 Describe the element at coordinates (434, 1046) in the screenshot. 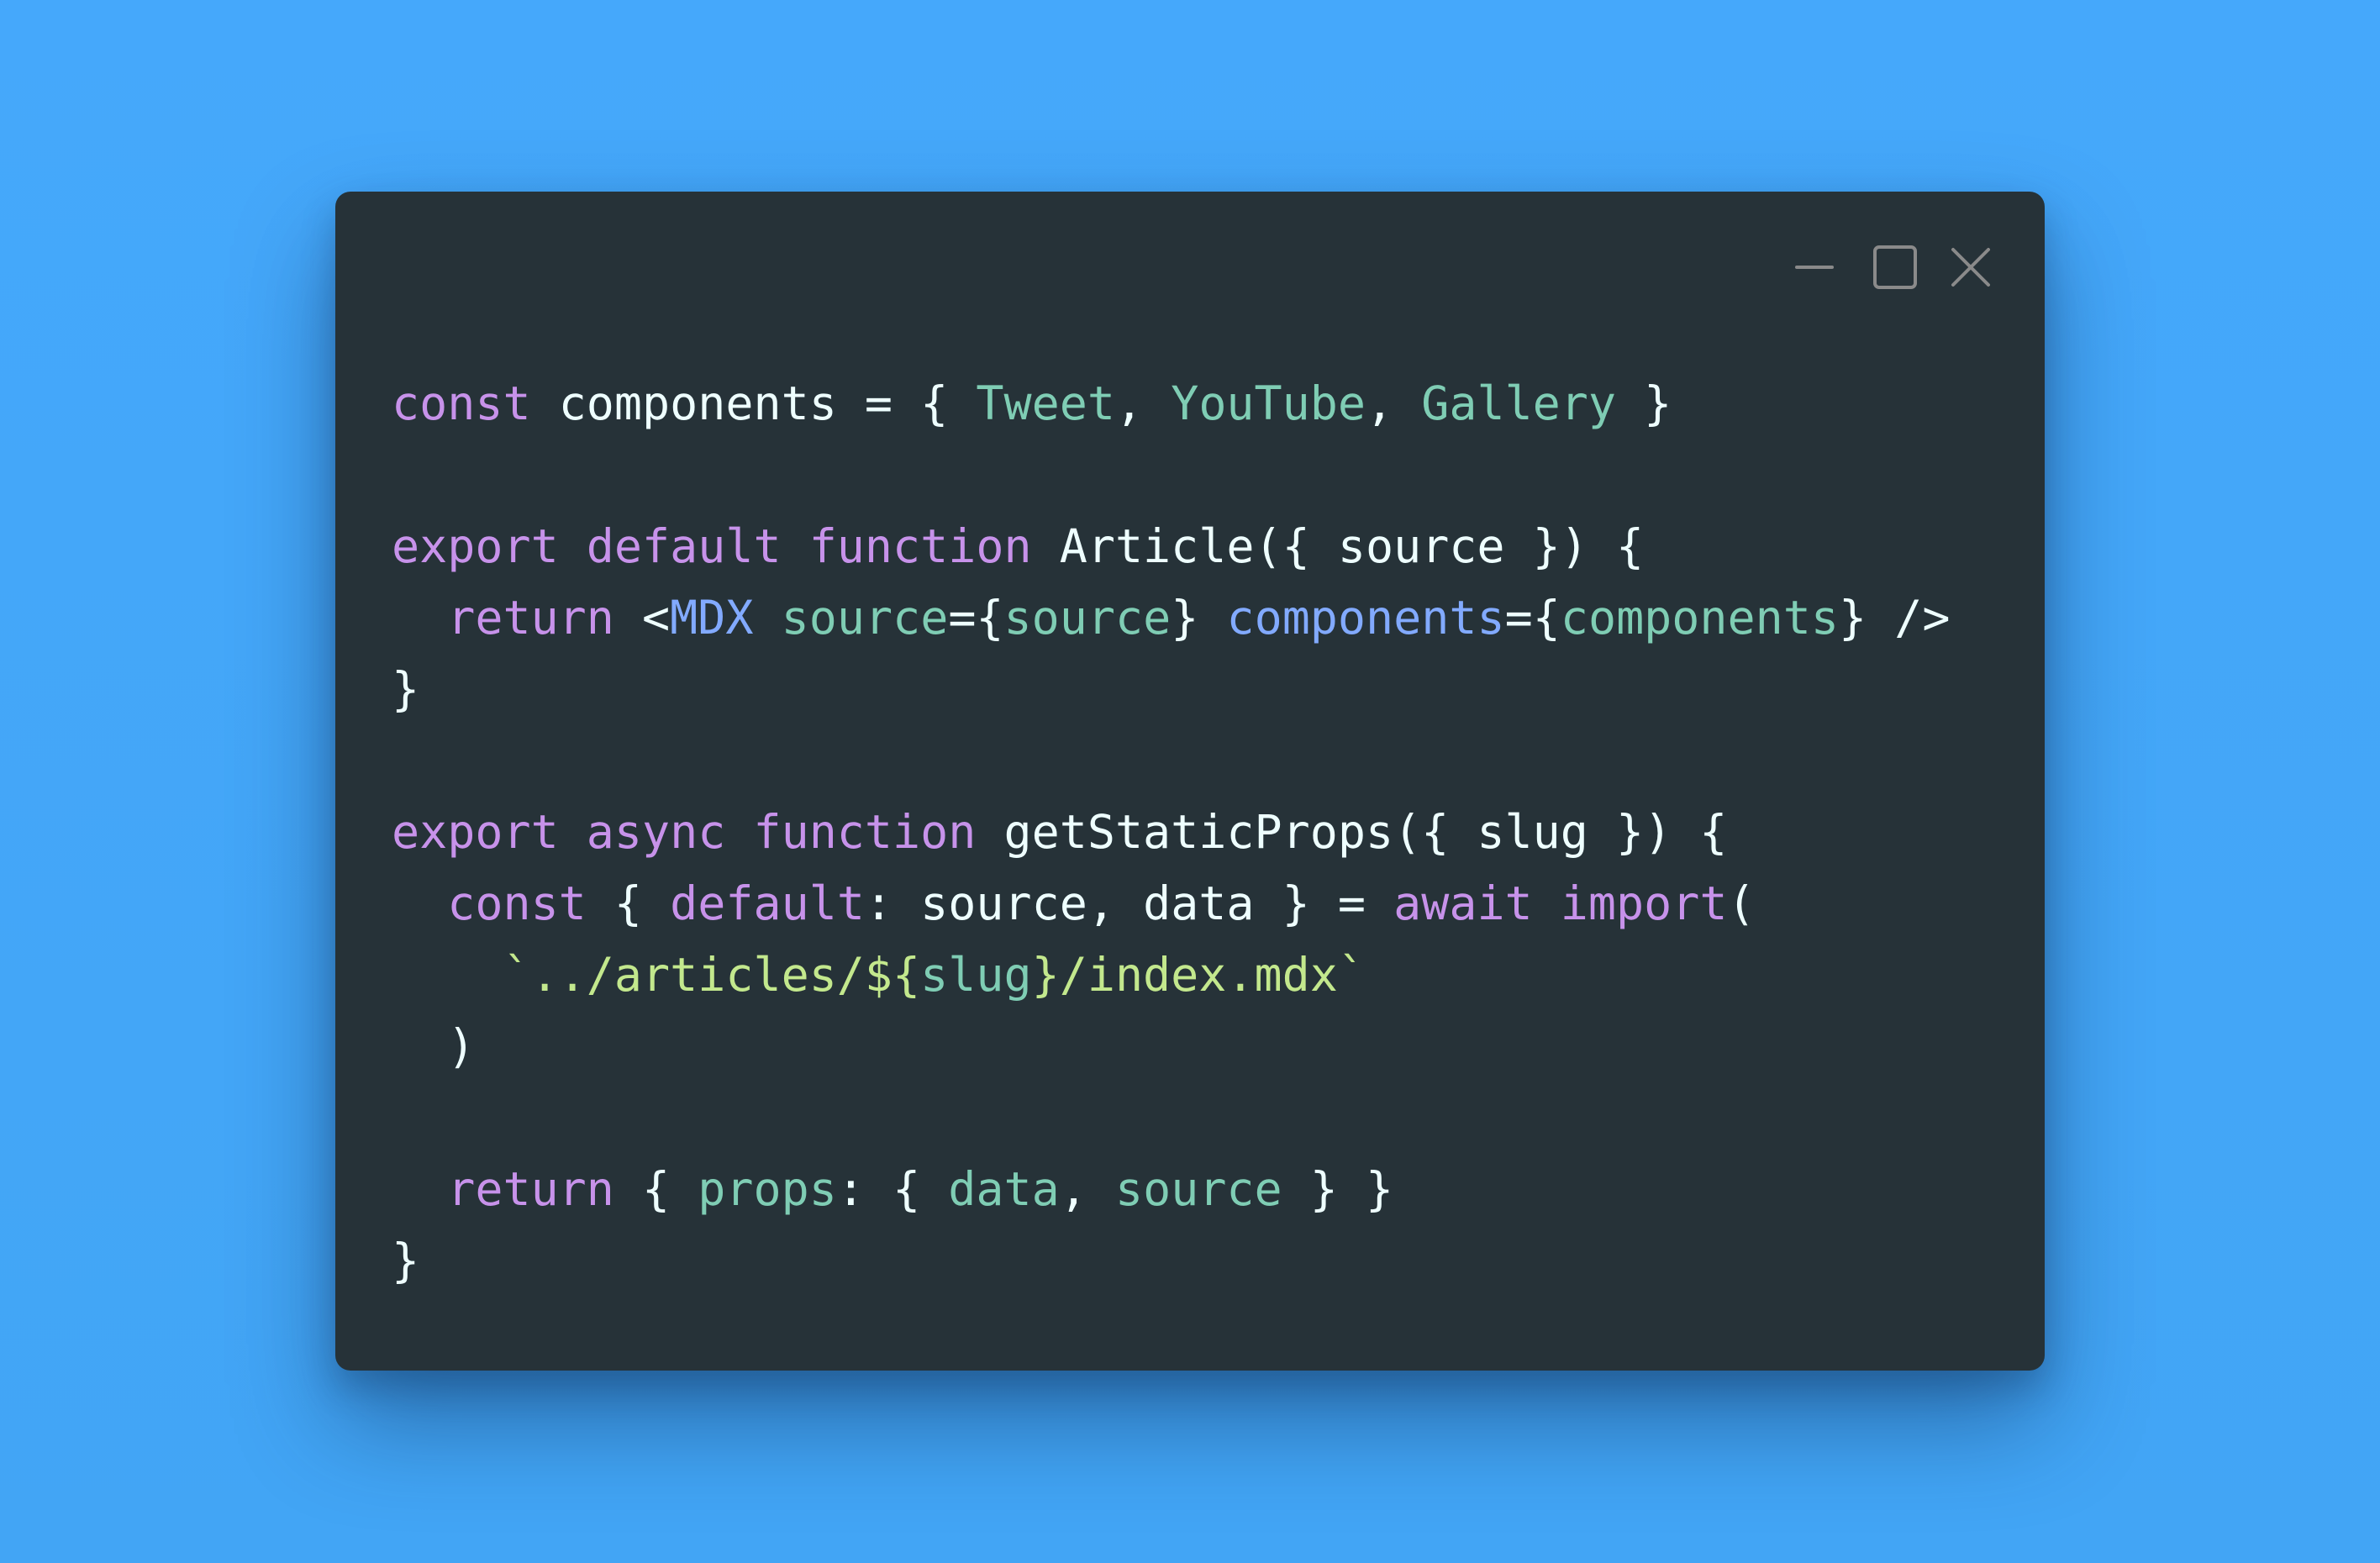

I see `token-identifier: )` at that location.